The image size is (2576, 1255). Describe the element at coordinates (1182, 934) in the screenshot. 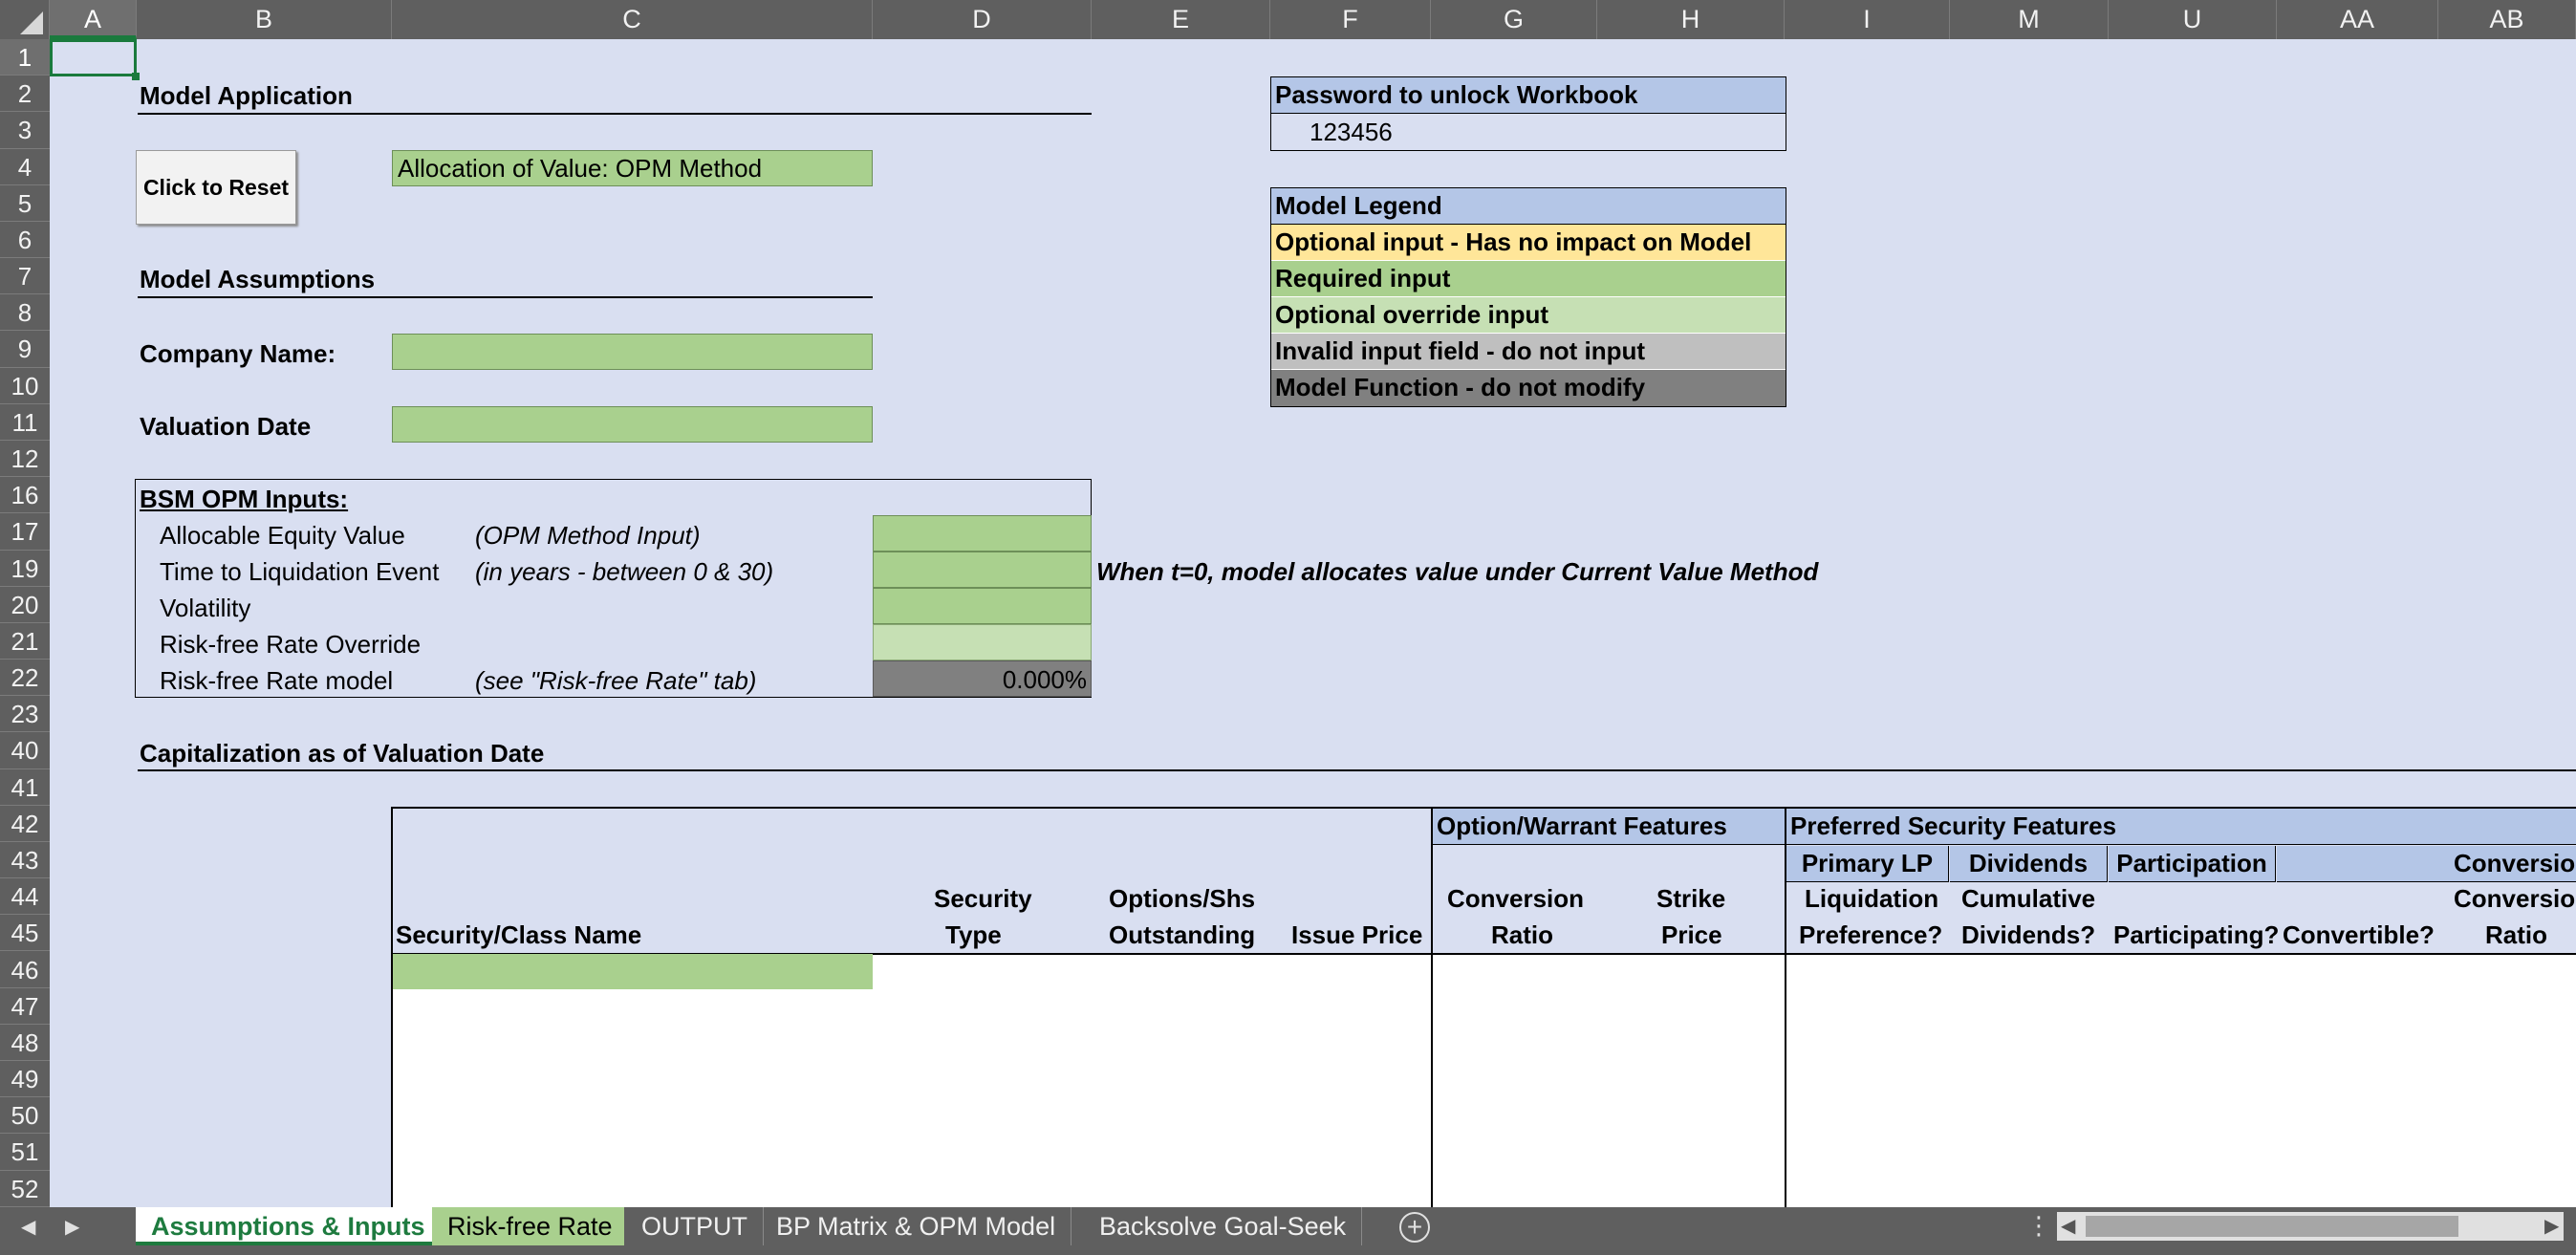

I see `hdr-options-2: Outstanding` at that location.